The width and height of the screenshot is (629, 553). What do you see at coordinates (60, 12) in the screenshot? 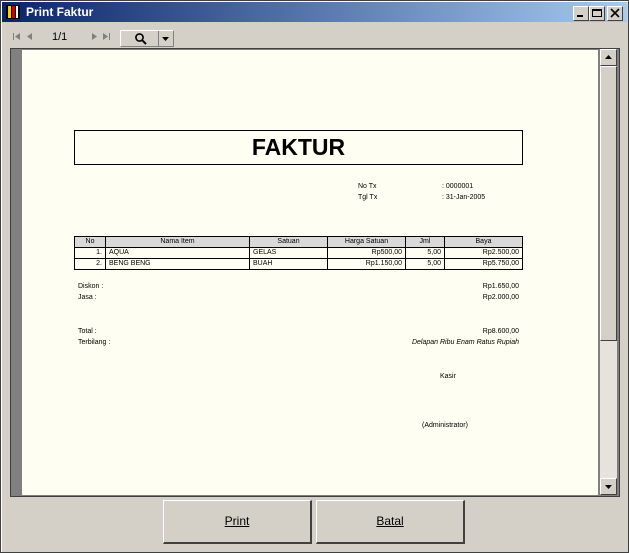
I see `window-title: Print Faktur` at bounding box center [60, 12].